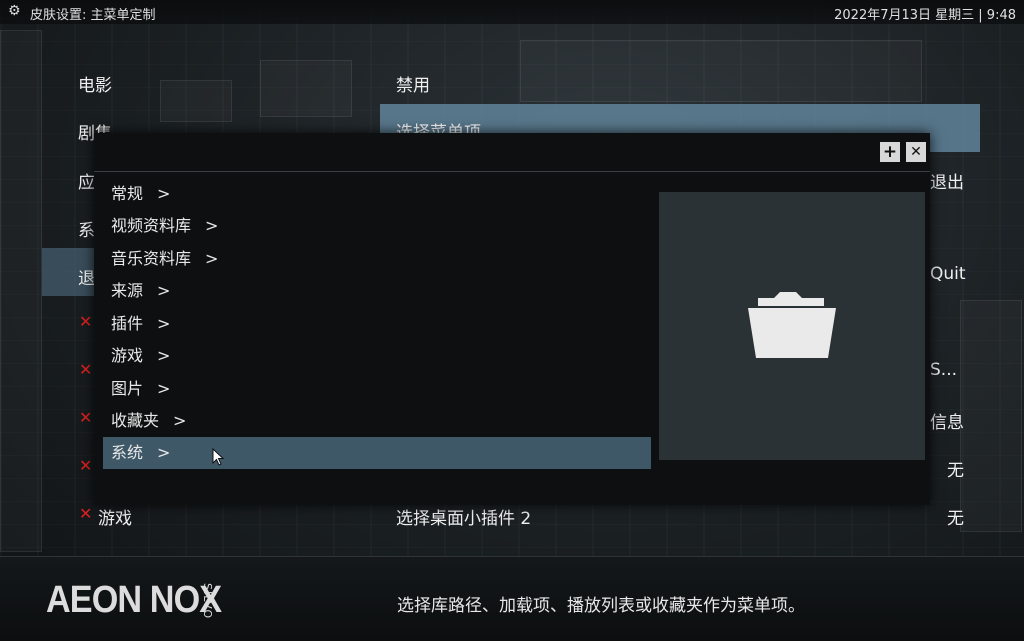 The height and width of the screenshot is (641, 1024). Describe the element at coordinates (135, 420) in the screenshot. I see `list-item-label: 收藏夹` at that location.